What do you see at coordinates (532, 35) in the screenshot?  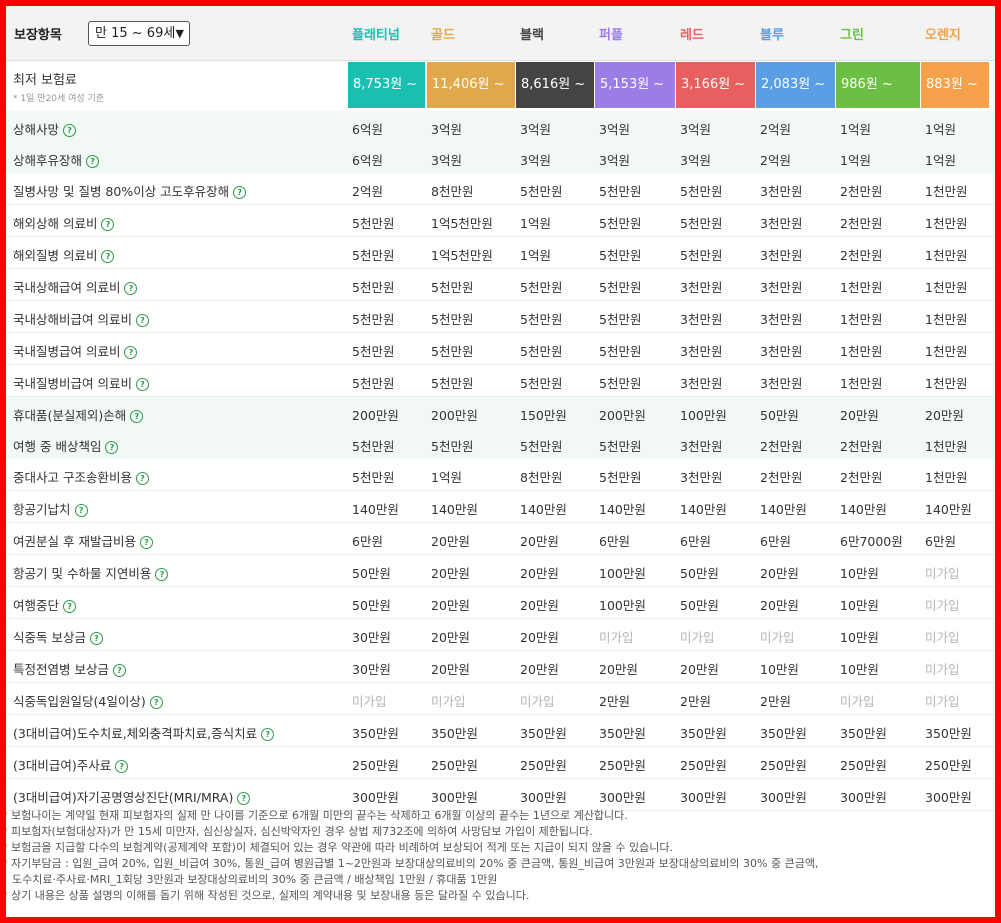 I see `plan-name: 블랙` at bounding box center [532, 35].